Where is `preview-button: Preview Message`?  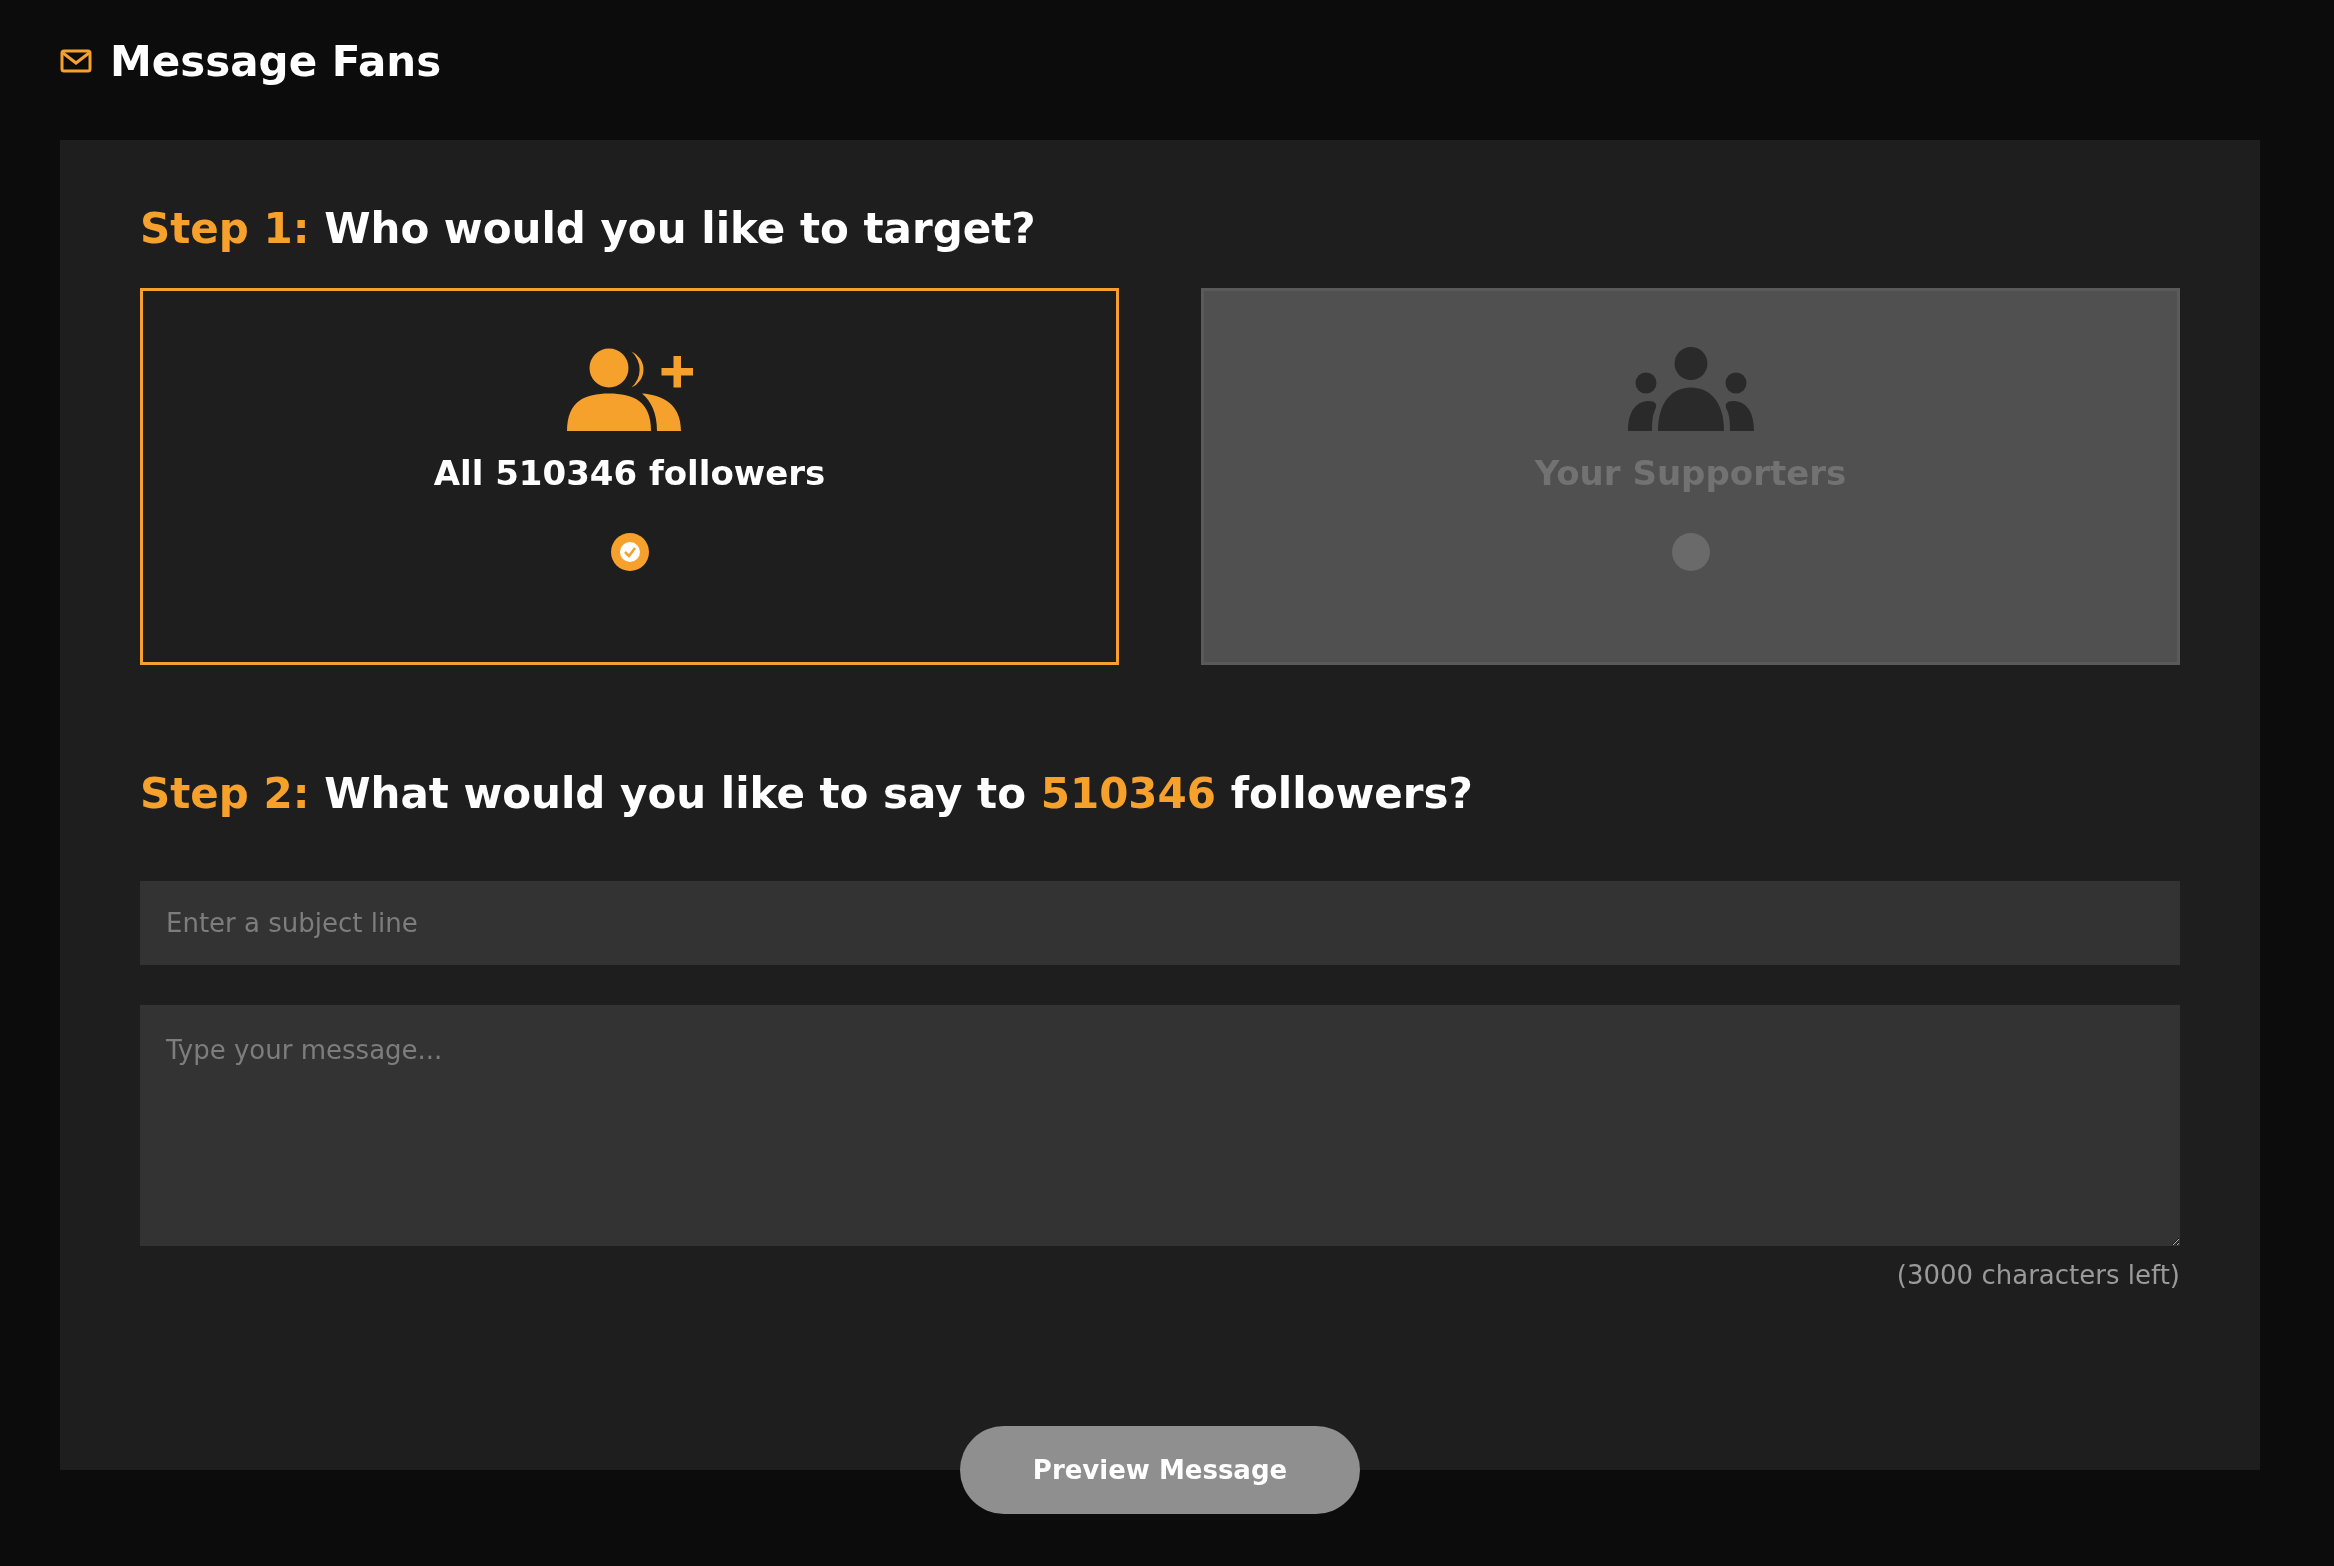 preview-button: Preview Message is located at coordinates (1160, 1470).